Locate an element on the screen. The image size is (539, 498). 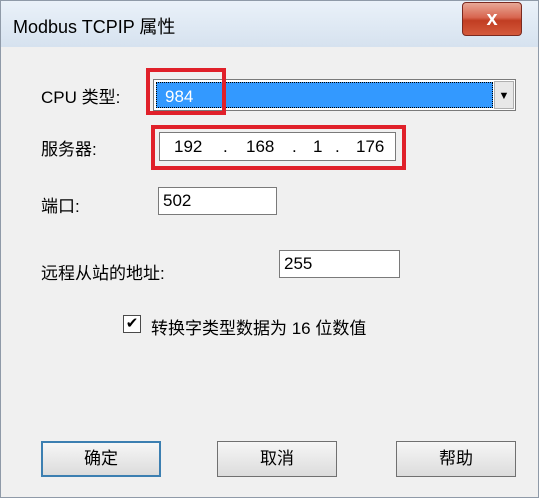
cpu-type-label: CPU 类型: is located at coordinates (81, 97).